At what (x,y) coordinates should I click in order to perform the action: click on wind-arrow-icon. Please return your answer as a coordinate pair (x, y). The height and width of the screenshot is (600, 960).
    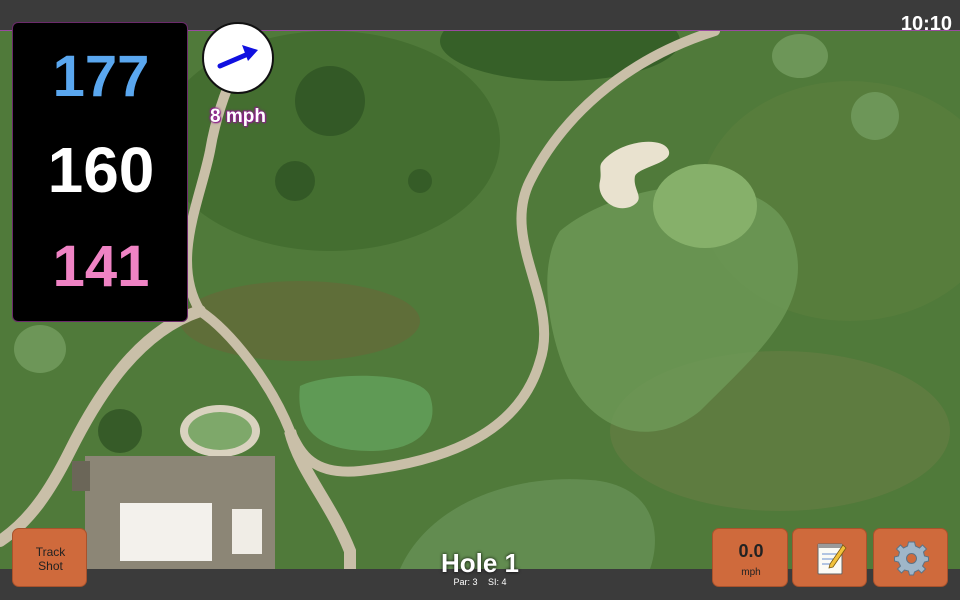
    Looking at the image, I should click on (237, 57).